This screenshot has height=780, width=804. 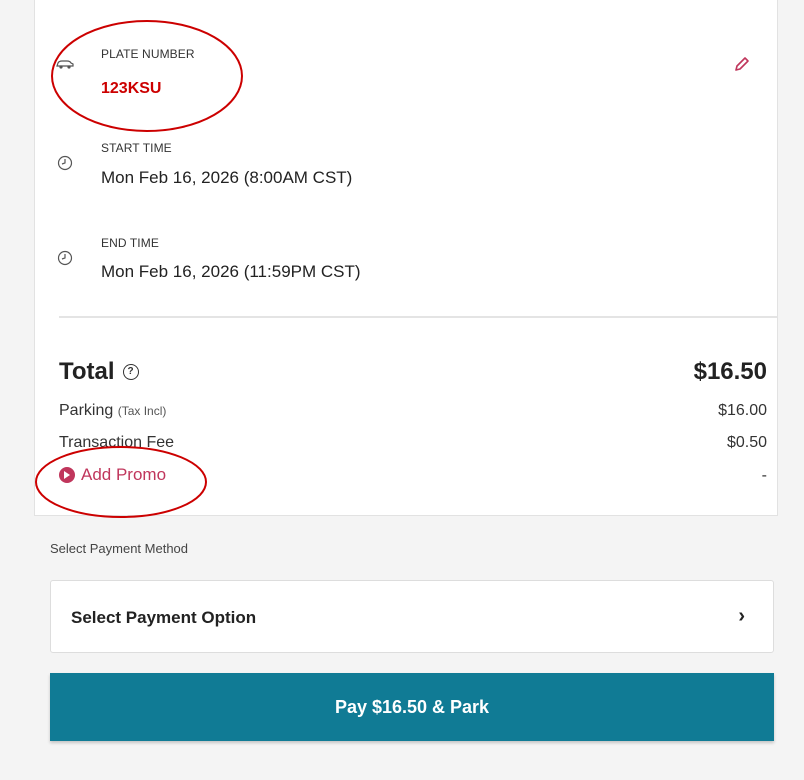 I want to click on start-time-label: START TIME, so click(x=136, y=148).